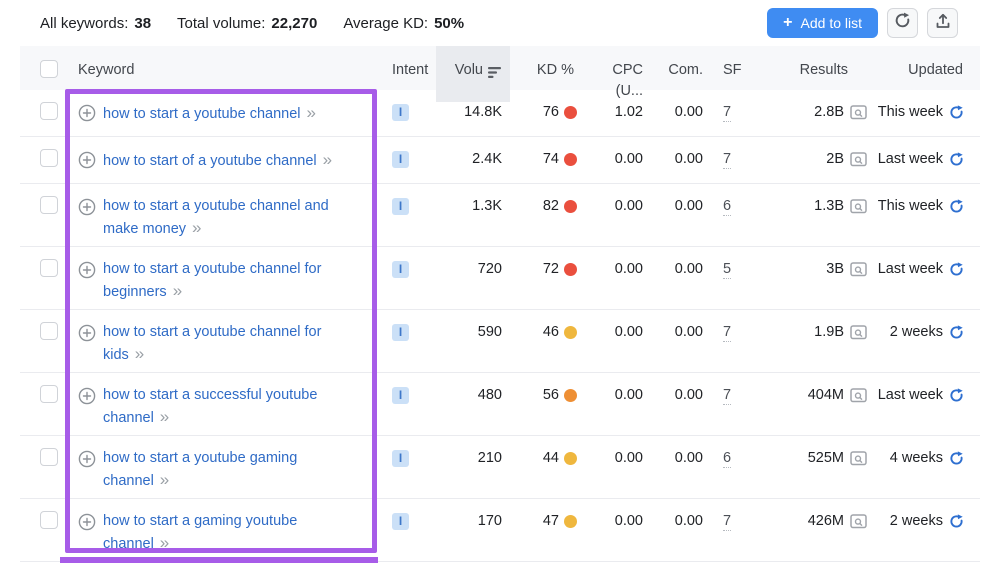 This screenshot has width=1000, height=563. What do you see at coordinates (200, 469) in the screenshot?
I see `keyword-link: how to start a youtube gaming channel` at bounding box center [200, 469].